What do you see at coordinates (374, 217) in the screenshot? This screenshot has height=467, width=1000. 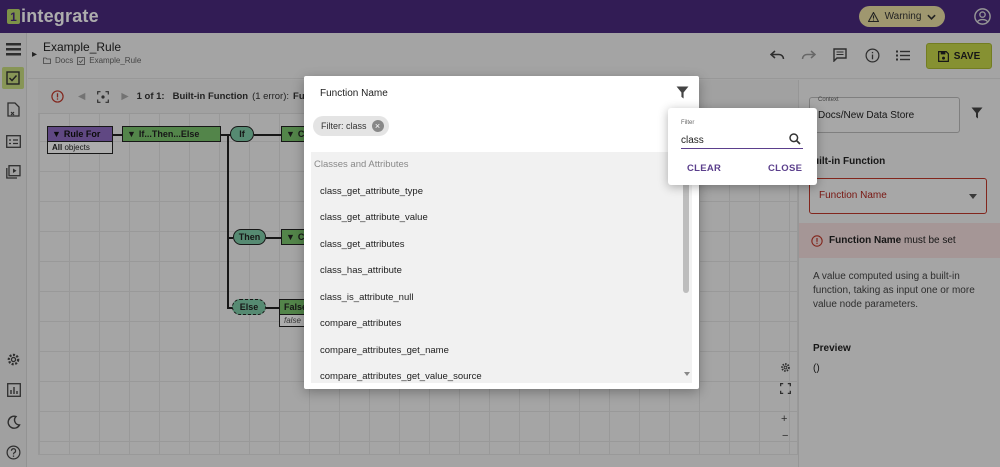 I see `list-item: class_get_attribute_value` at bounding box center [374, 217].